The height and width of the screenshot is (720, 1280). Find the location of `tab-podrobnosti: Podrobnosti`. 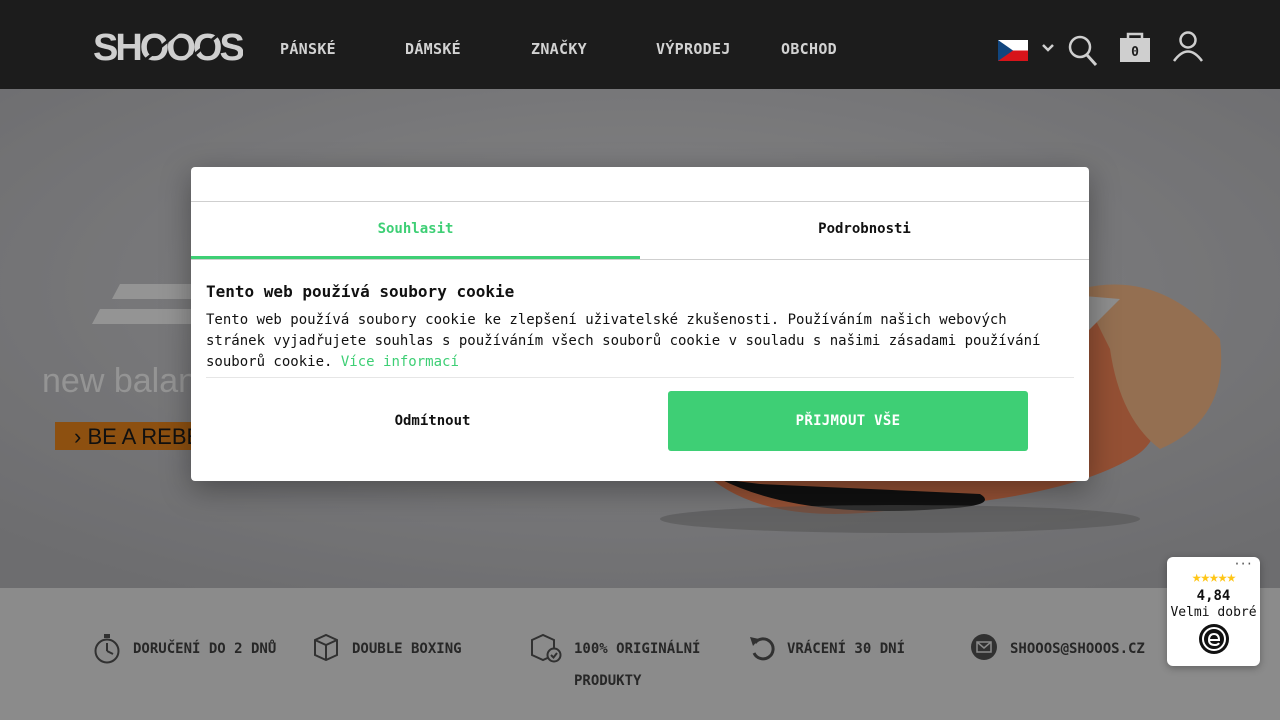

tab-podrobnosti: Podrobnosti is located at coordinates (864, 230).